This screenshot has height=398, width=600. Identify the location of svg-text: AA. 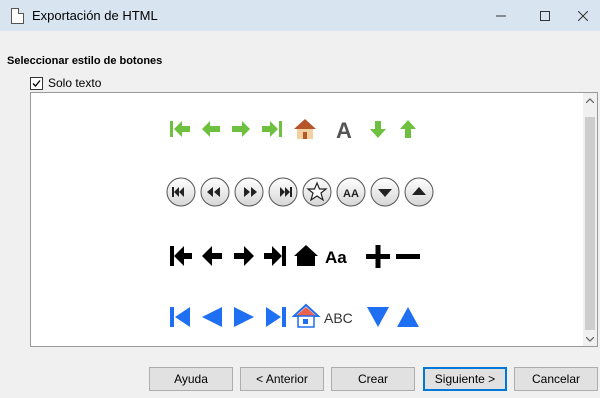
(351, 194).